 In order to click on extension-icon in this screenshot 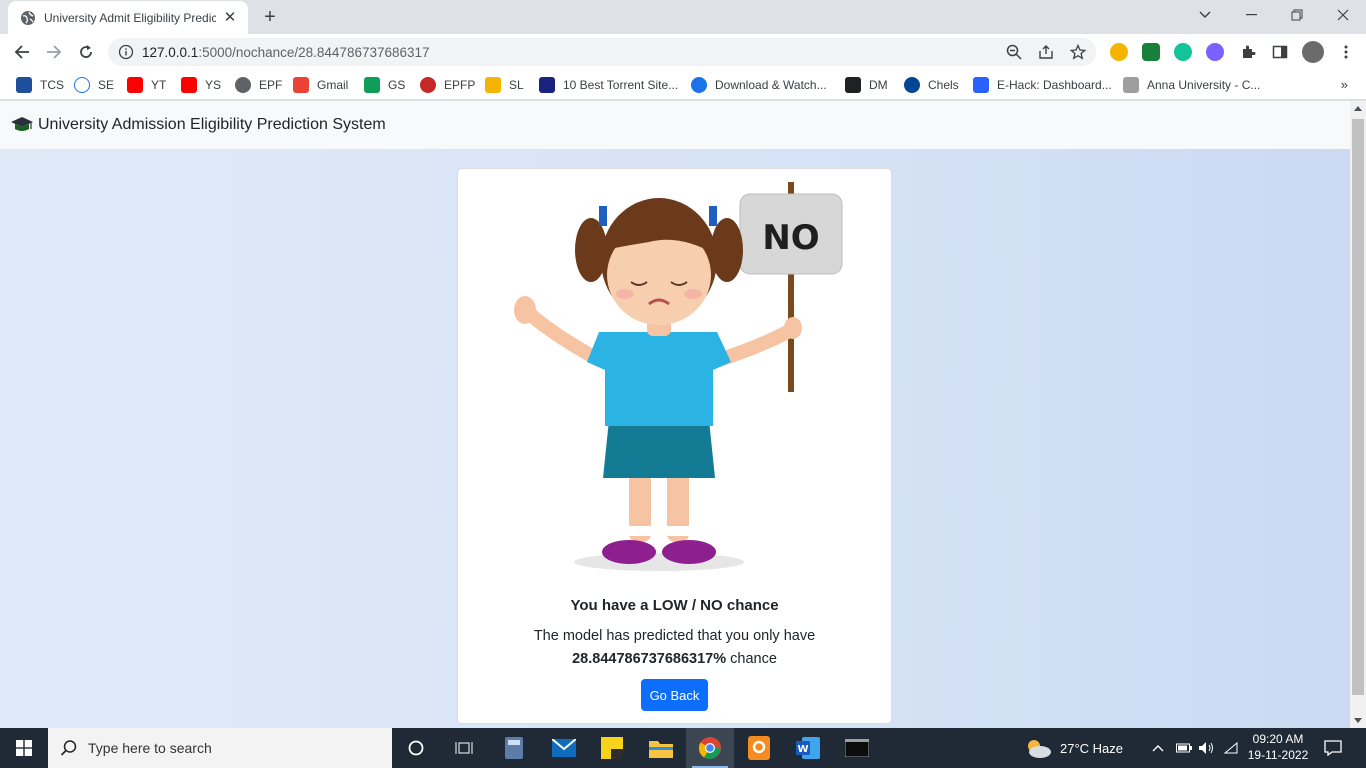, I will do `click(1119, 52)`.